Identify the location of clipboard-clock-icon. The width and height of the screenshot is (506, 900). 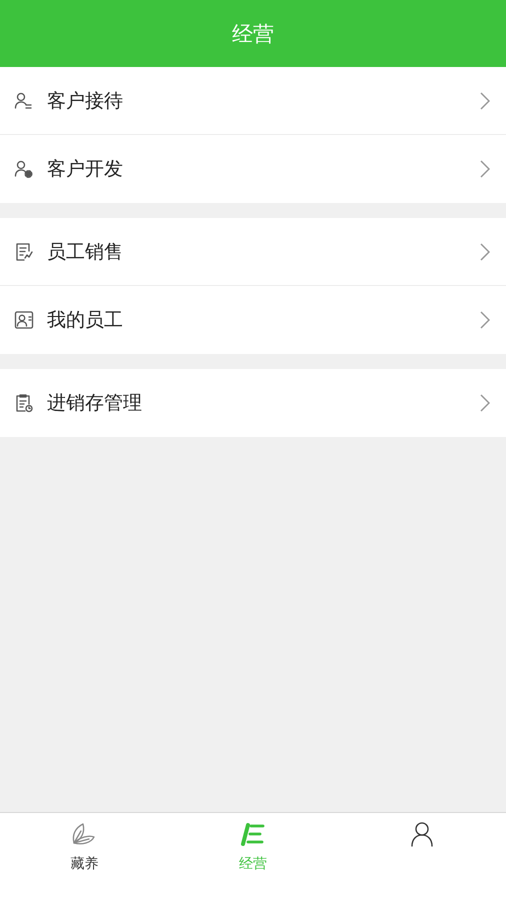
(24, 403).